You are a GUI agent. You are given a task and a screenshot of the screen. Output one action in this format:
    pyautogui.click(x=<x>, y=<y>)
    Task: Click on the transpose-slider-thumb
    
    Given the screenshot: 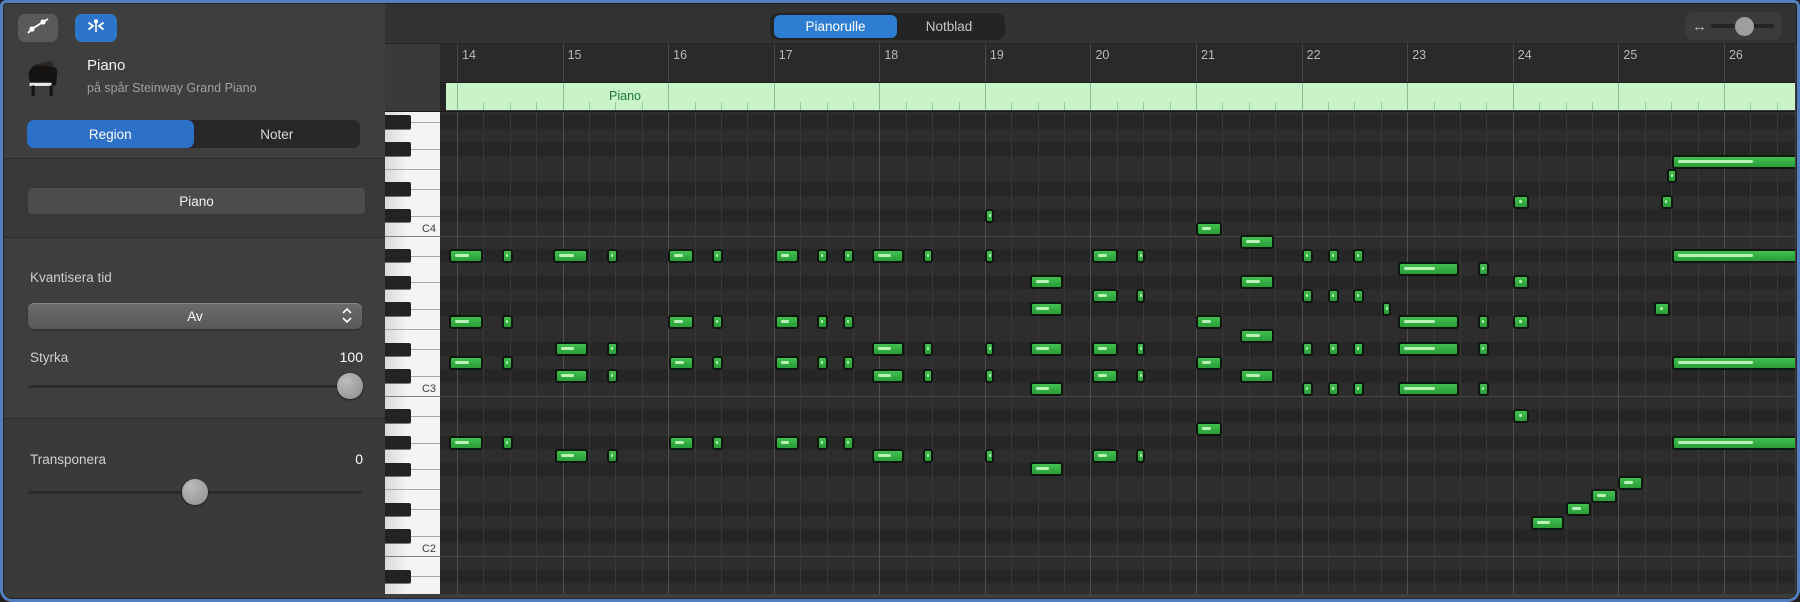 What is the action you would take?
    pyautogui.click(x=195, y=492)
    